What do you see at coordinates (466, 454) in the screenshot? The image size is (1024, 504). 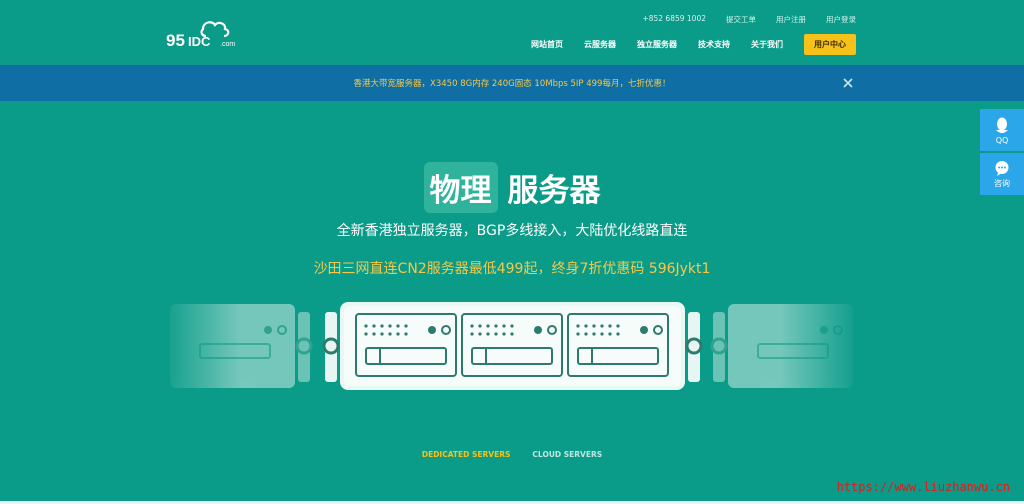 I see `tab-dedicated-servers: DEDICATED SERVERS` at bounding box center [466, 454].